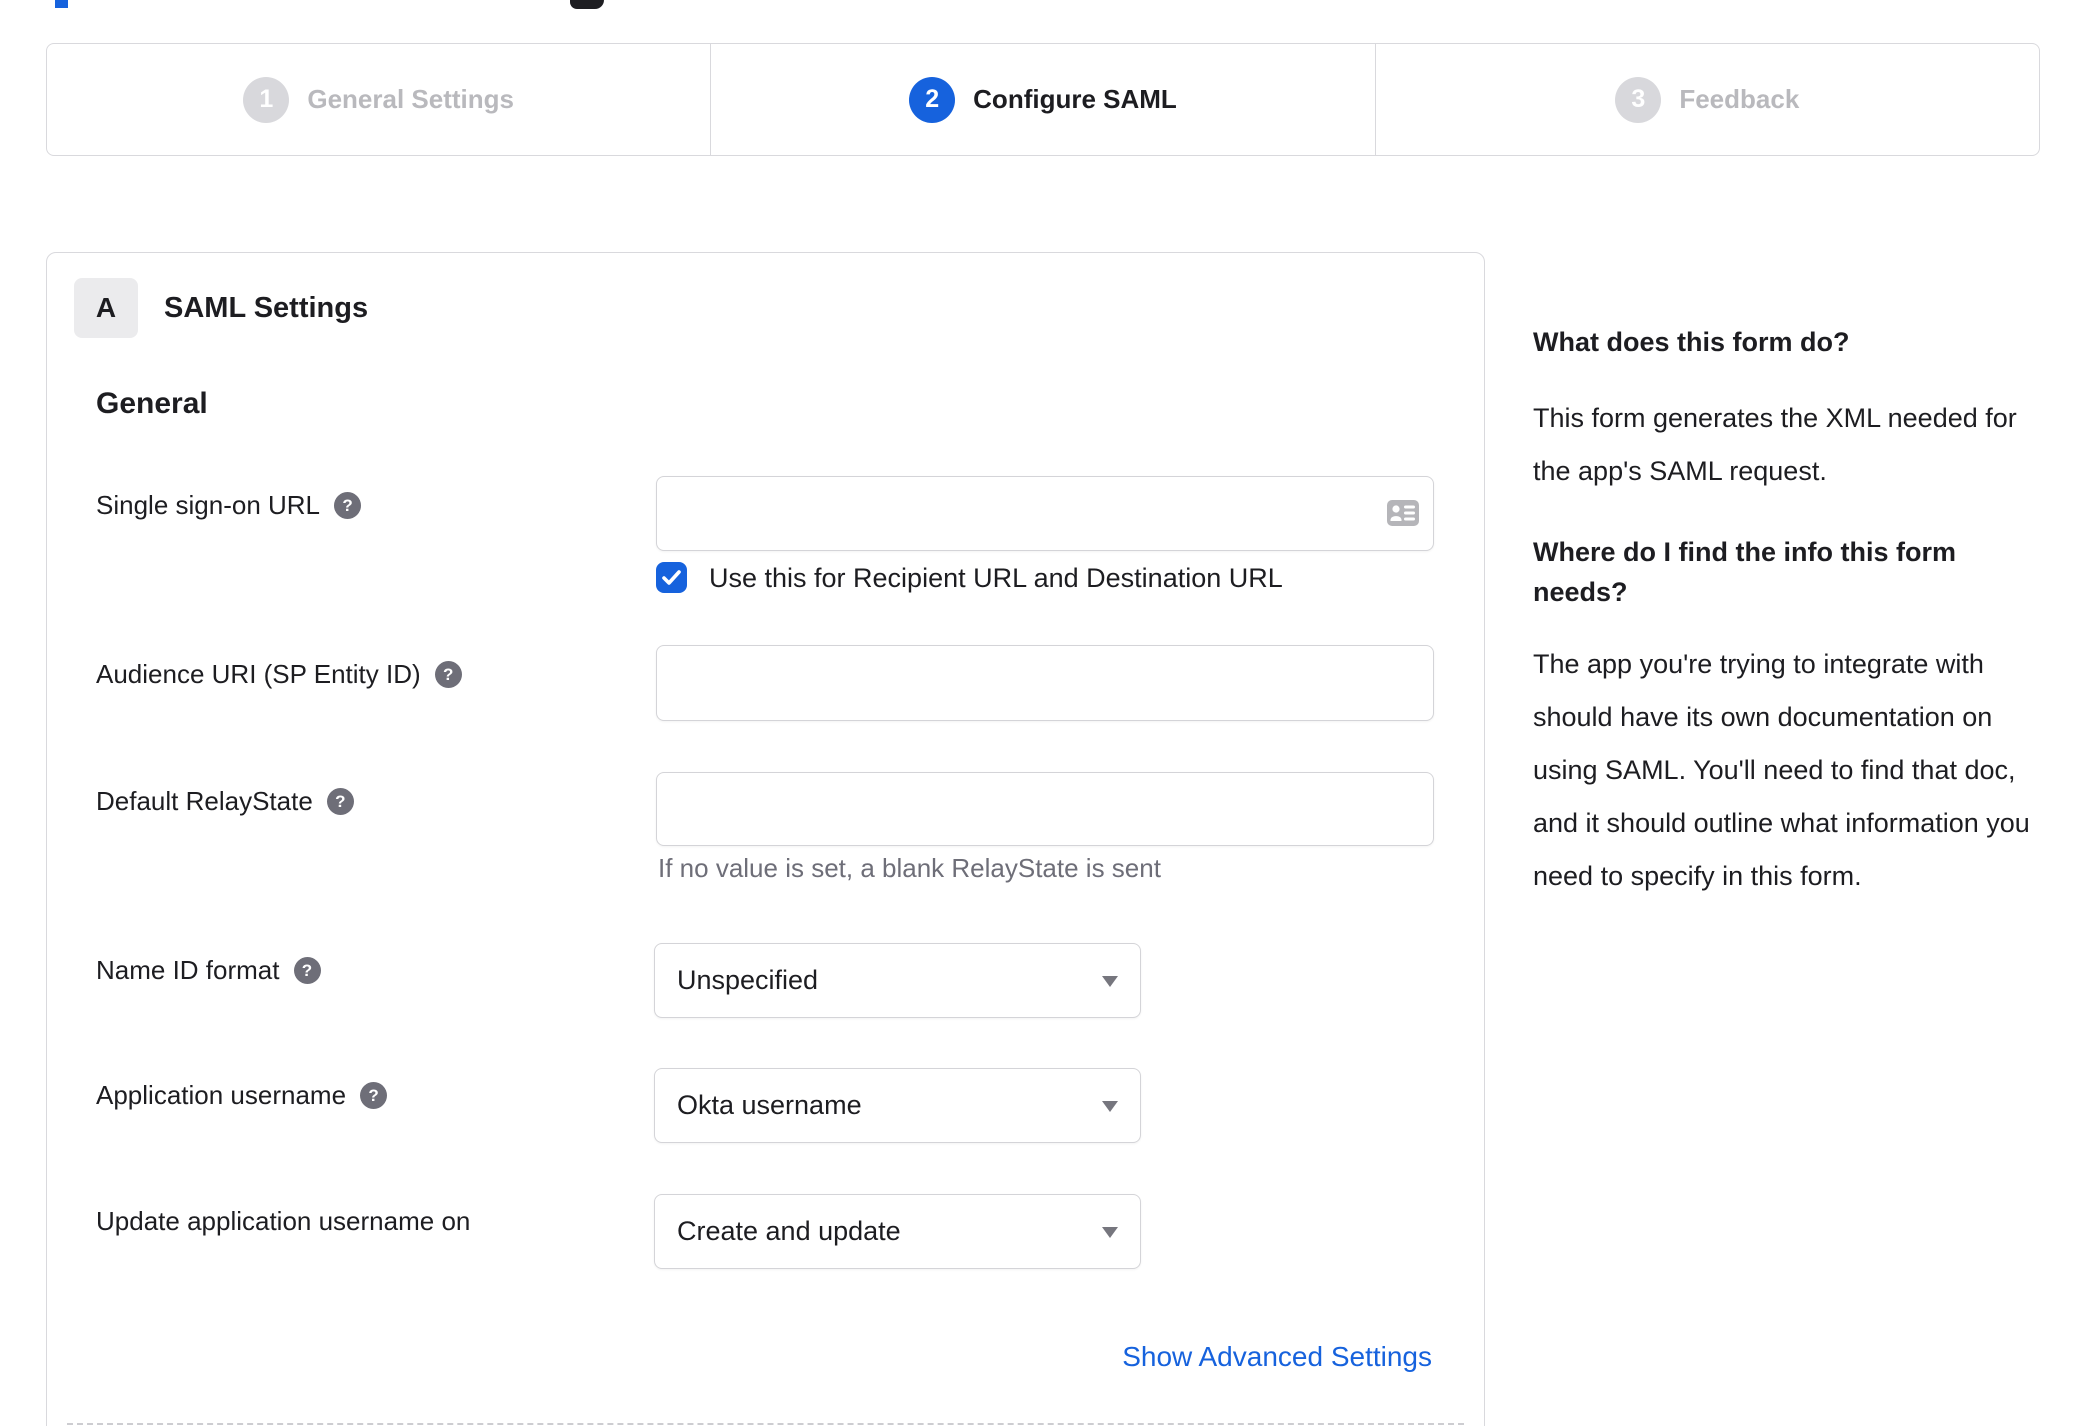 Image resolution: width=2092 pixels, height=1426 pixels. What do you see at coordinates (765, 1424) in the screenshot?
I see `section-dashed-divider` at bounding box center [765, 1424].